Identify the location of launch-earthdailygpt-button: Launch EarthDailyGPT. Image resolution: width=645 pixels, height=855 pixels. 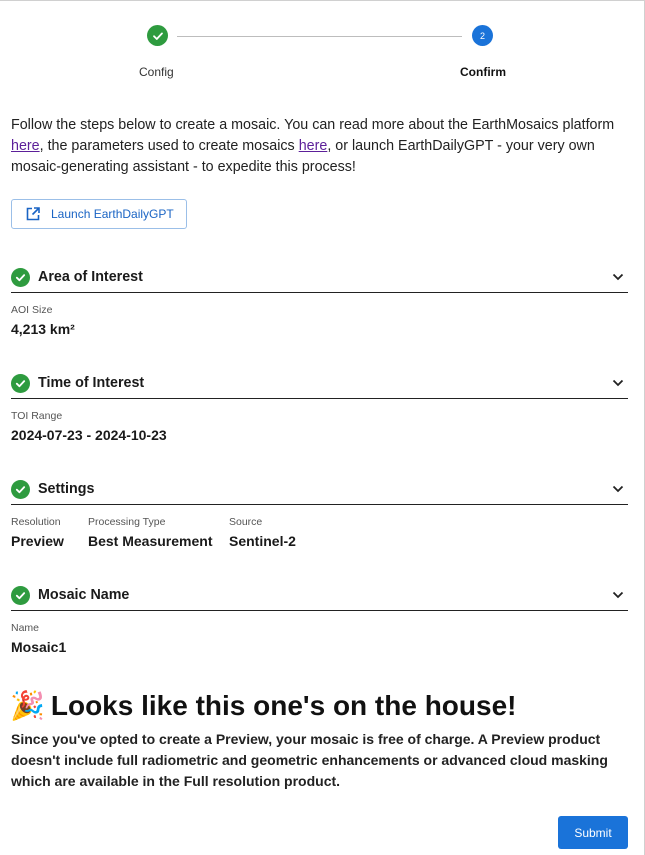
(99, 214).